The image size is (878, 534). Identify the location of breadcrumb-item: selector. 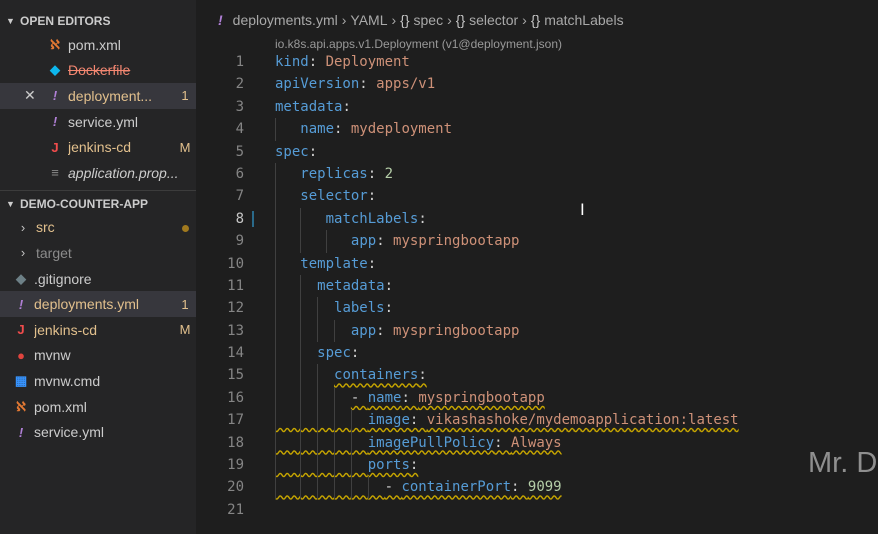
(493, 20).